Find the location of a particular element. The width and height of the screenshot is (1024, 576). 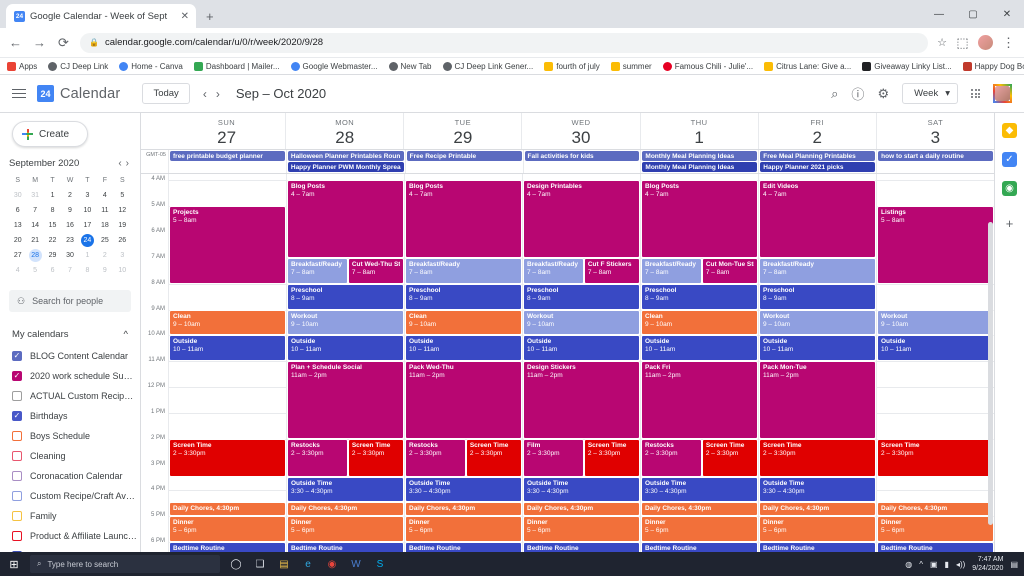

edge-icon: e is located at coordinates (308, 564).